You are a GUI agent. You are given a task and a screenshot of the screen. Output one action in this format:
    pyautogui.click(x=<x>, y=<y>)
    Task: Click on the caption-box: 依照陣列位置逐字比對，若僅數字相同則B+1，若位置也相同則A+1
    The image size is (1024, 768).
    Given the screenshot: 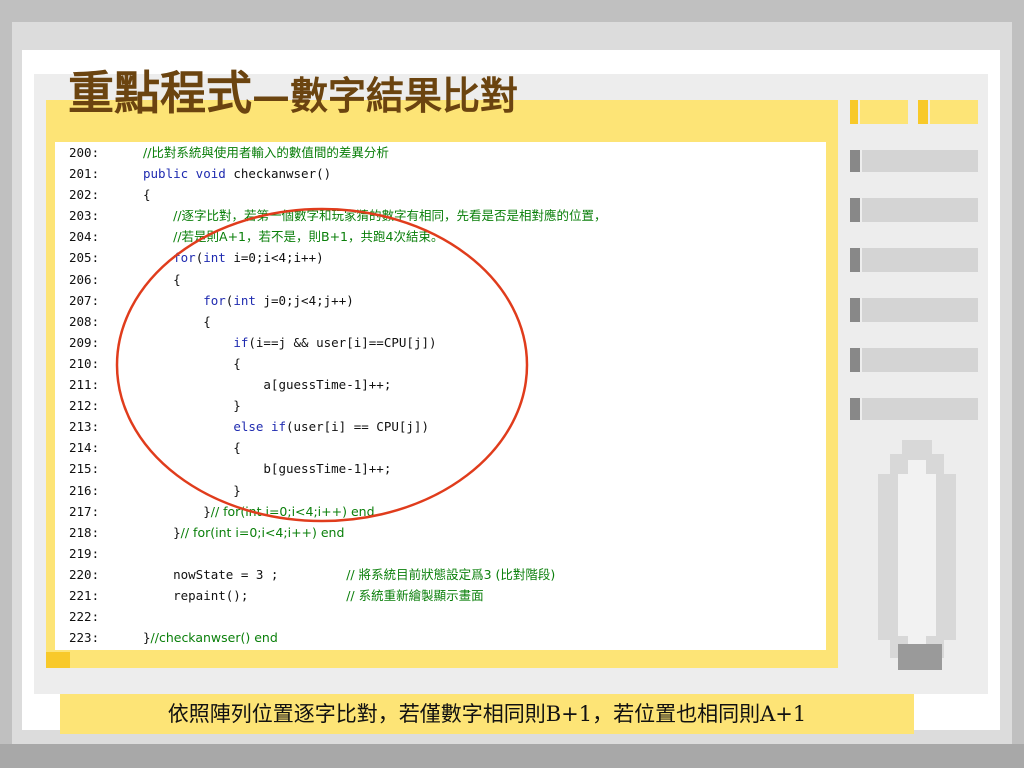 What is the action you would take?
    pyautogui.click(x=487, y=714)
    